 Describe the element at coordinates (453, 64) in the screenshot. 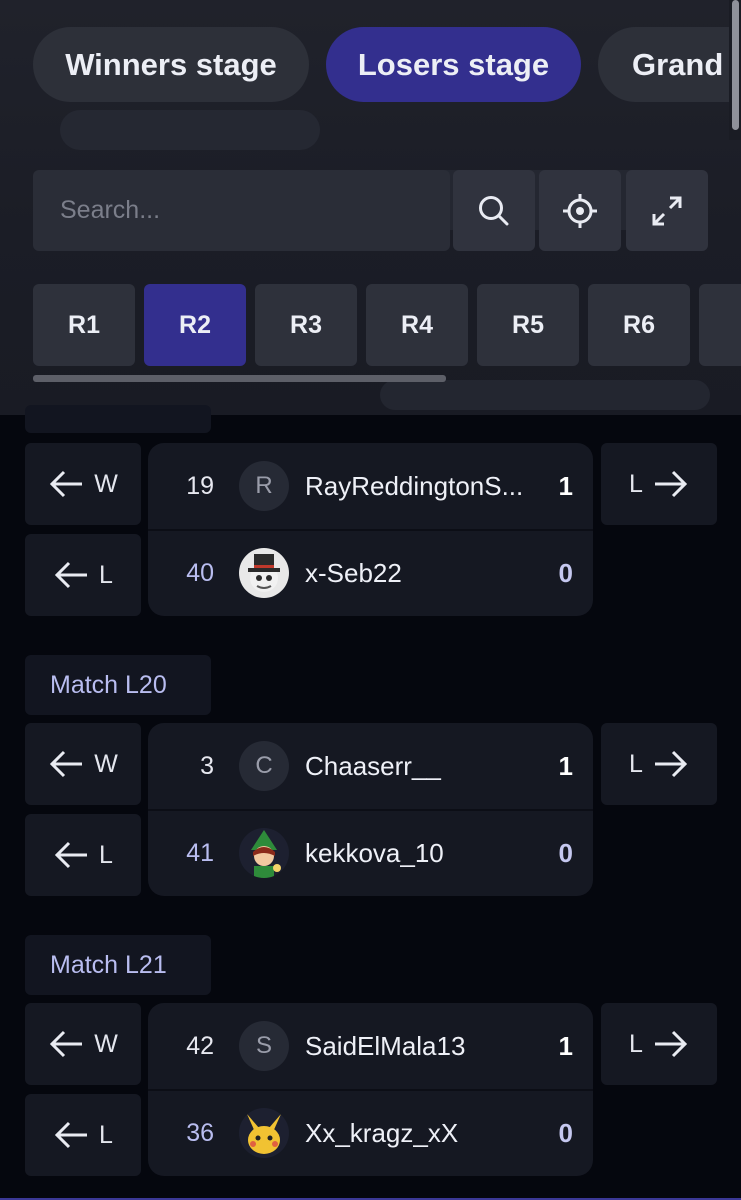

I see `tab-losers-stage: Losers stage` at that location.